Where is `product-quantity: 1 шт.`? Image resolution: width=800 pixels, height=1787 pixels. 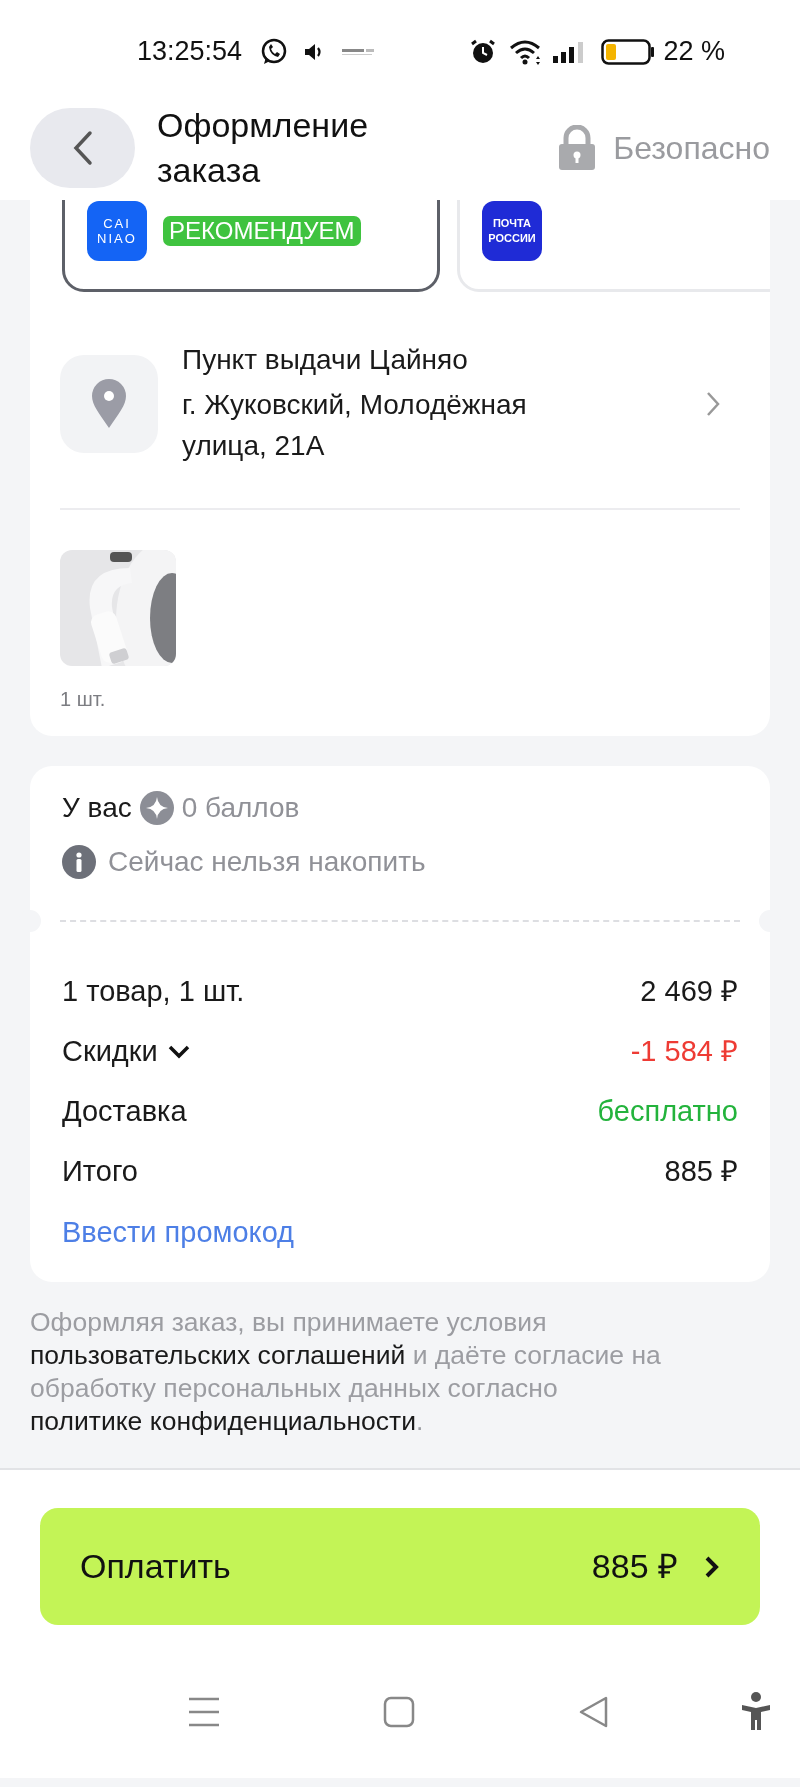 product-quantity: 1 шт. is located at coordinates (83, 699).